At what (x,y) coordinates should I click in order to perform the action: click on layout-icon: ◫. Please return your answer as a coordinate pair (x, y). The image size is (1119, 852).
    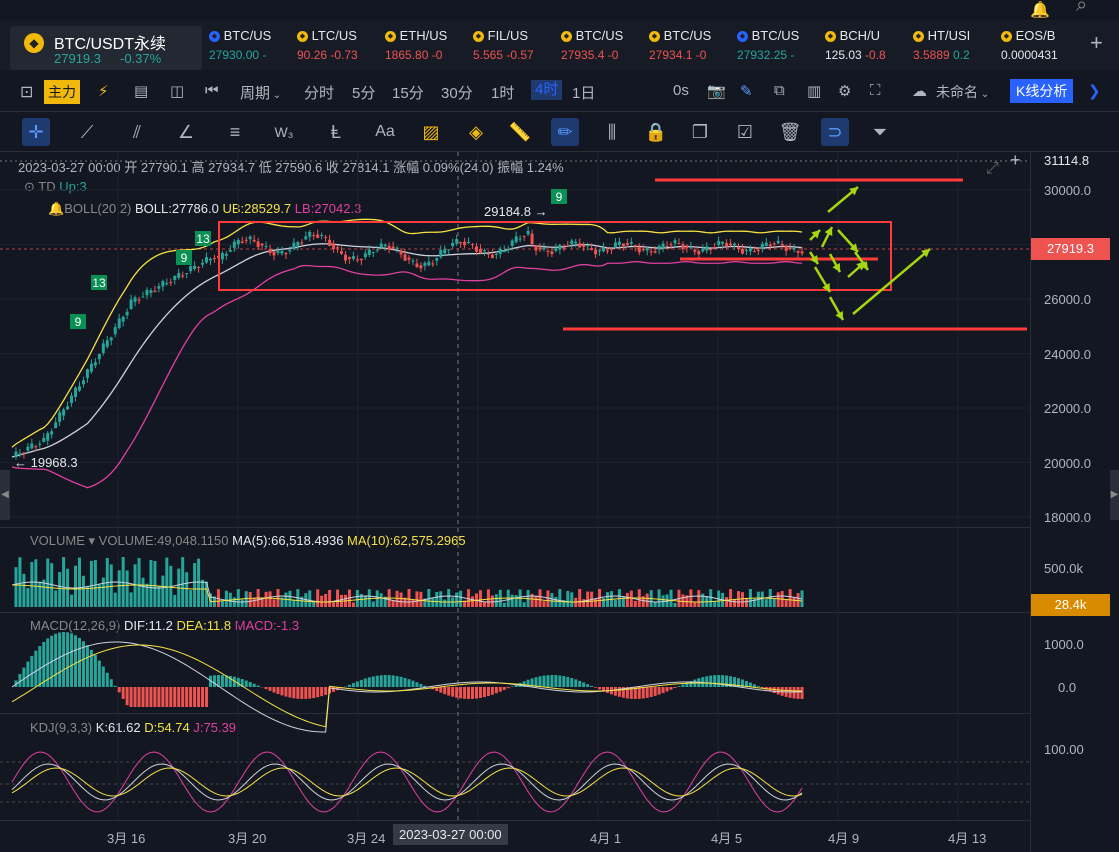
    Looking at the image, I should click on (177, 91).